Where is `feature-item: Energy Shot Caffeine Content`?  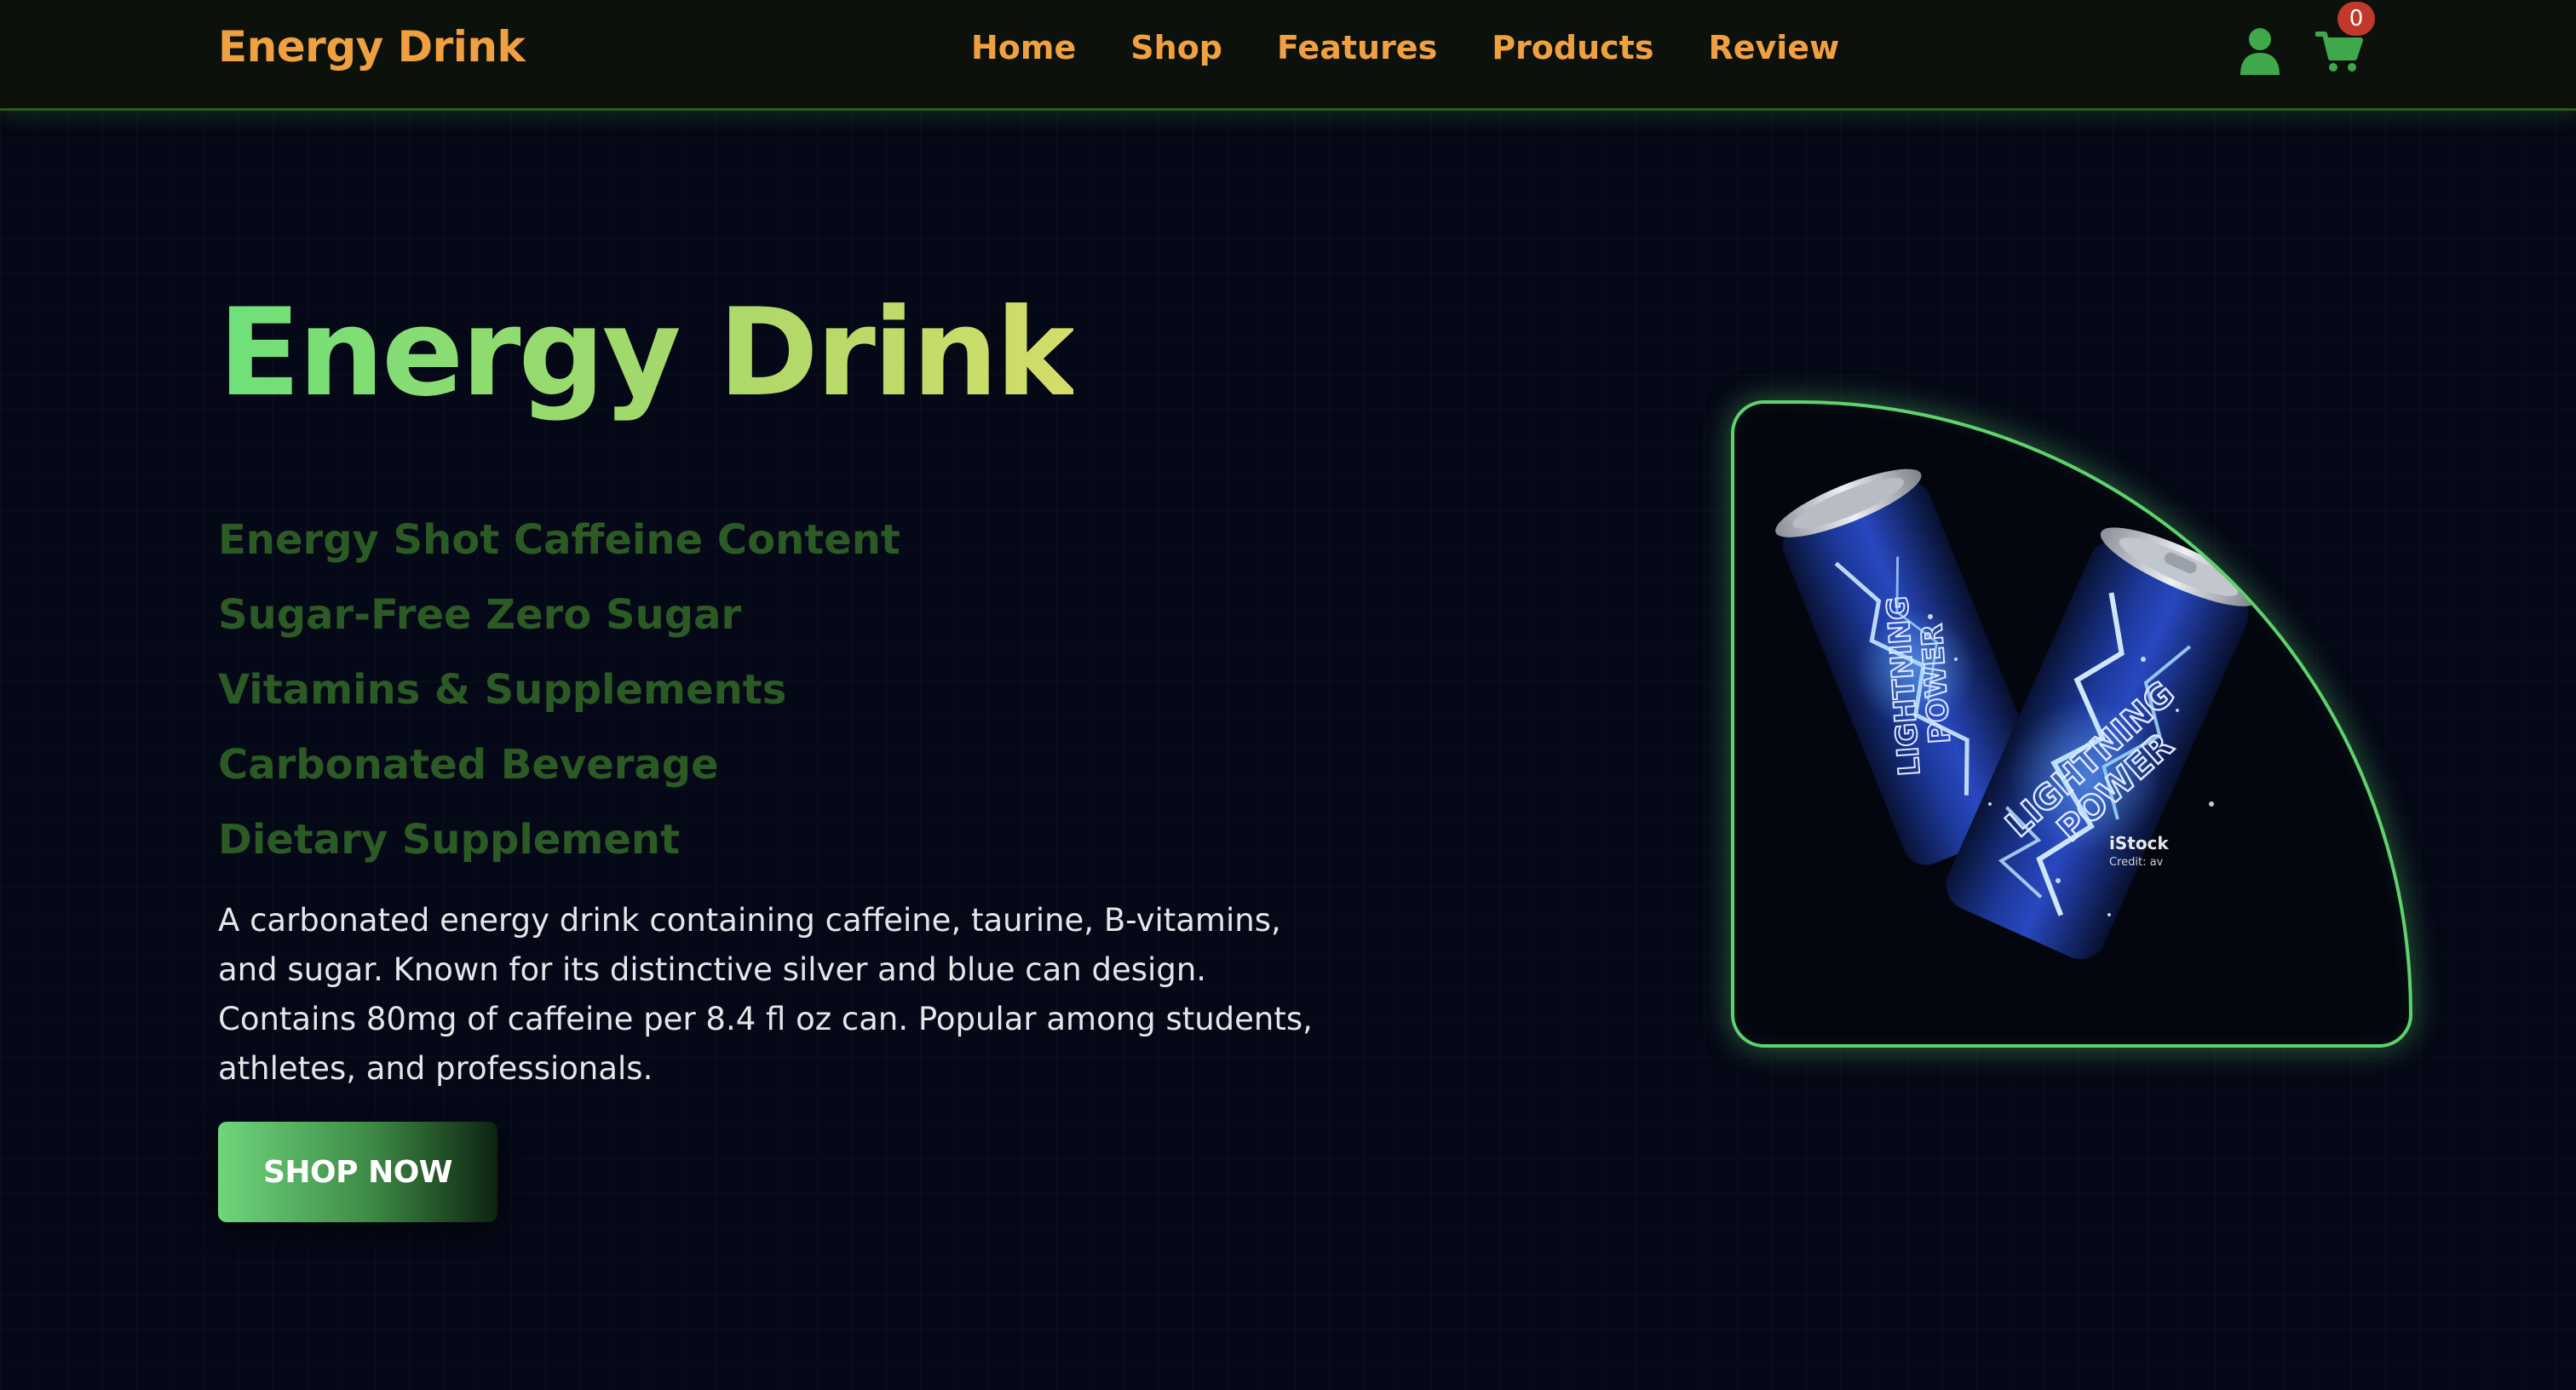
feature-item: Energy Shot Caffeine Content is located at coordinates (559, 540).